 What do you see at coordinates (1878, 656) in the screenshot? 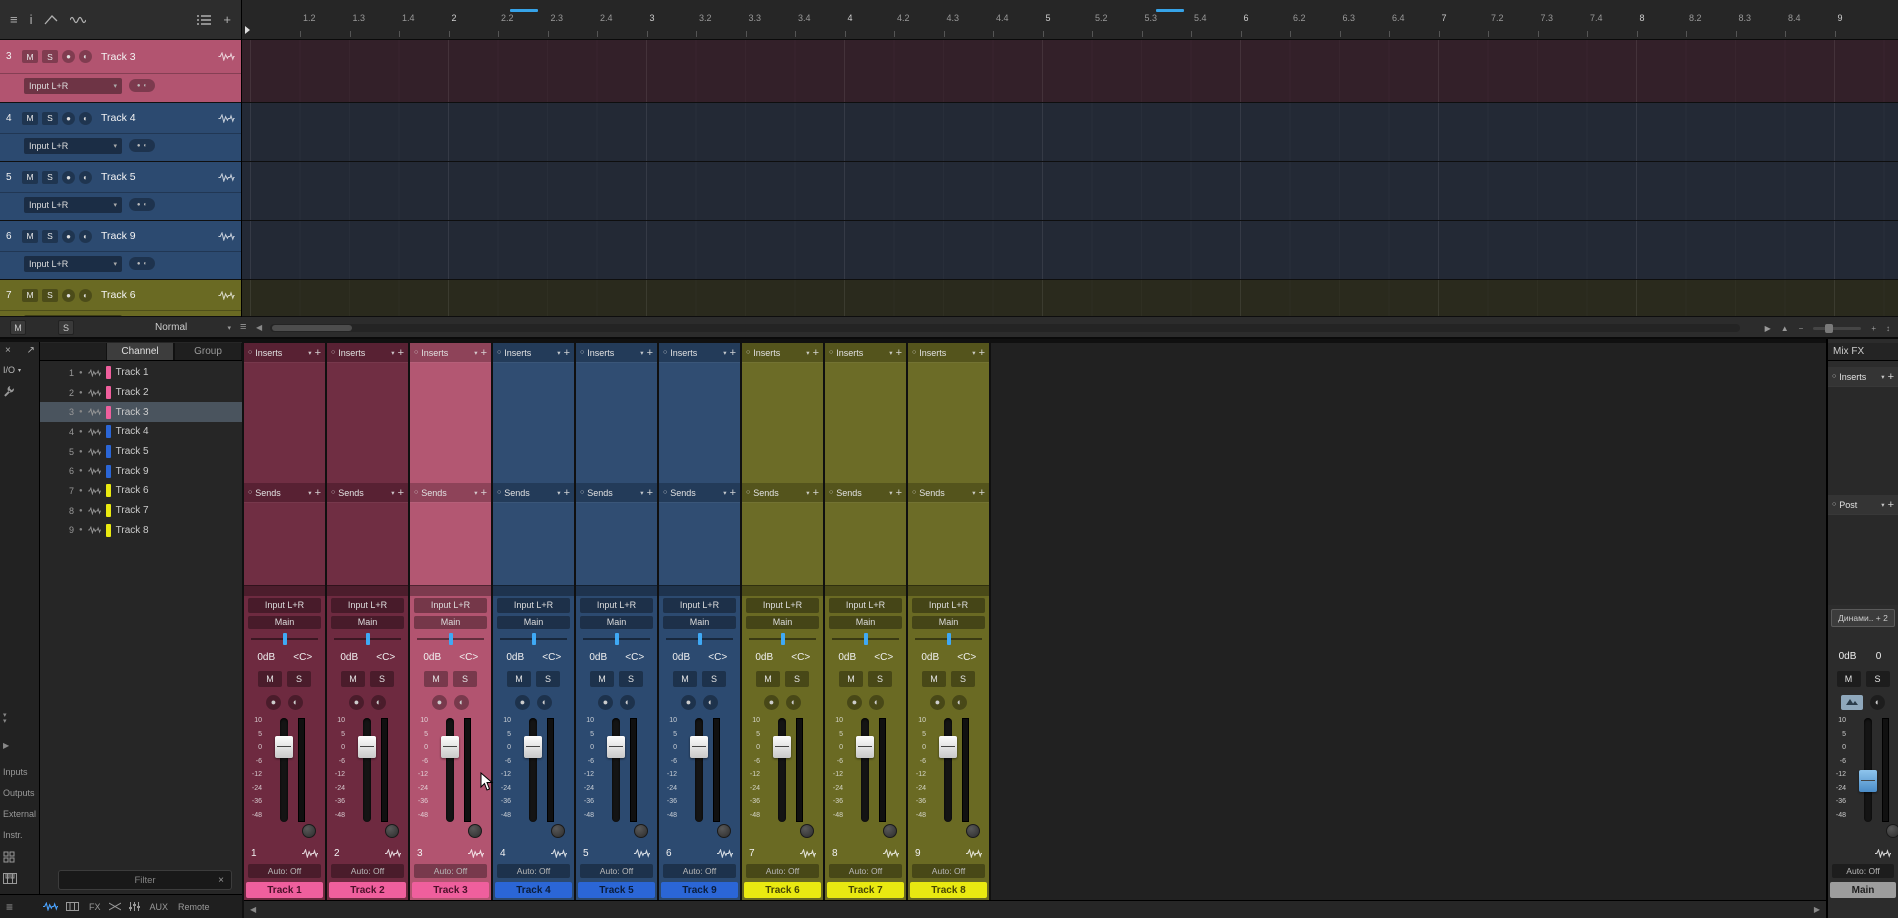
I see `pan-value: 0` at bounding box center [1878, 656].